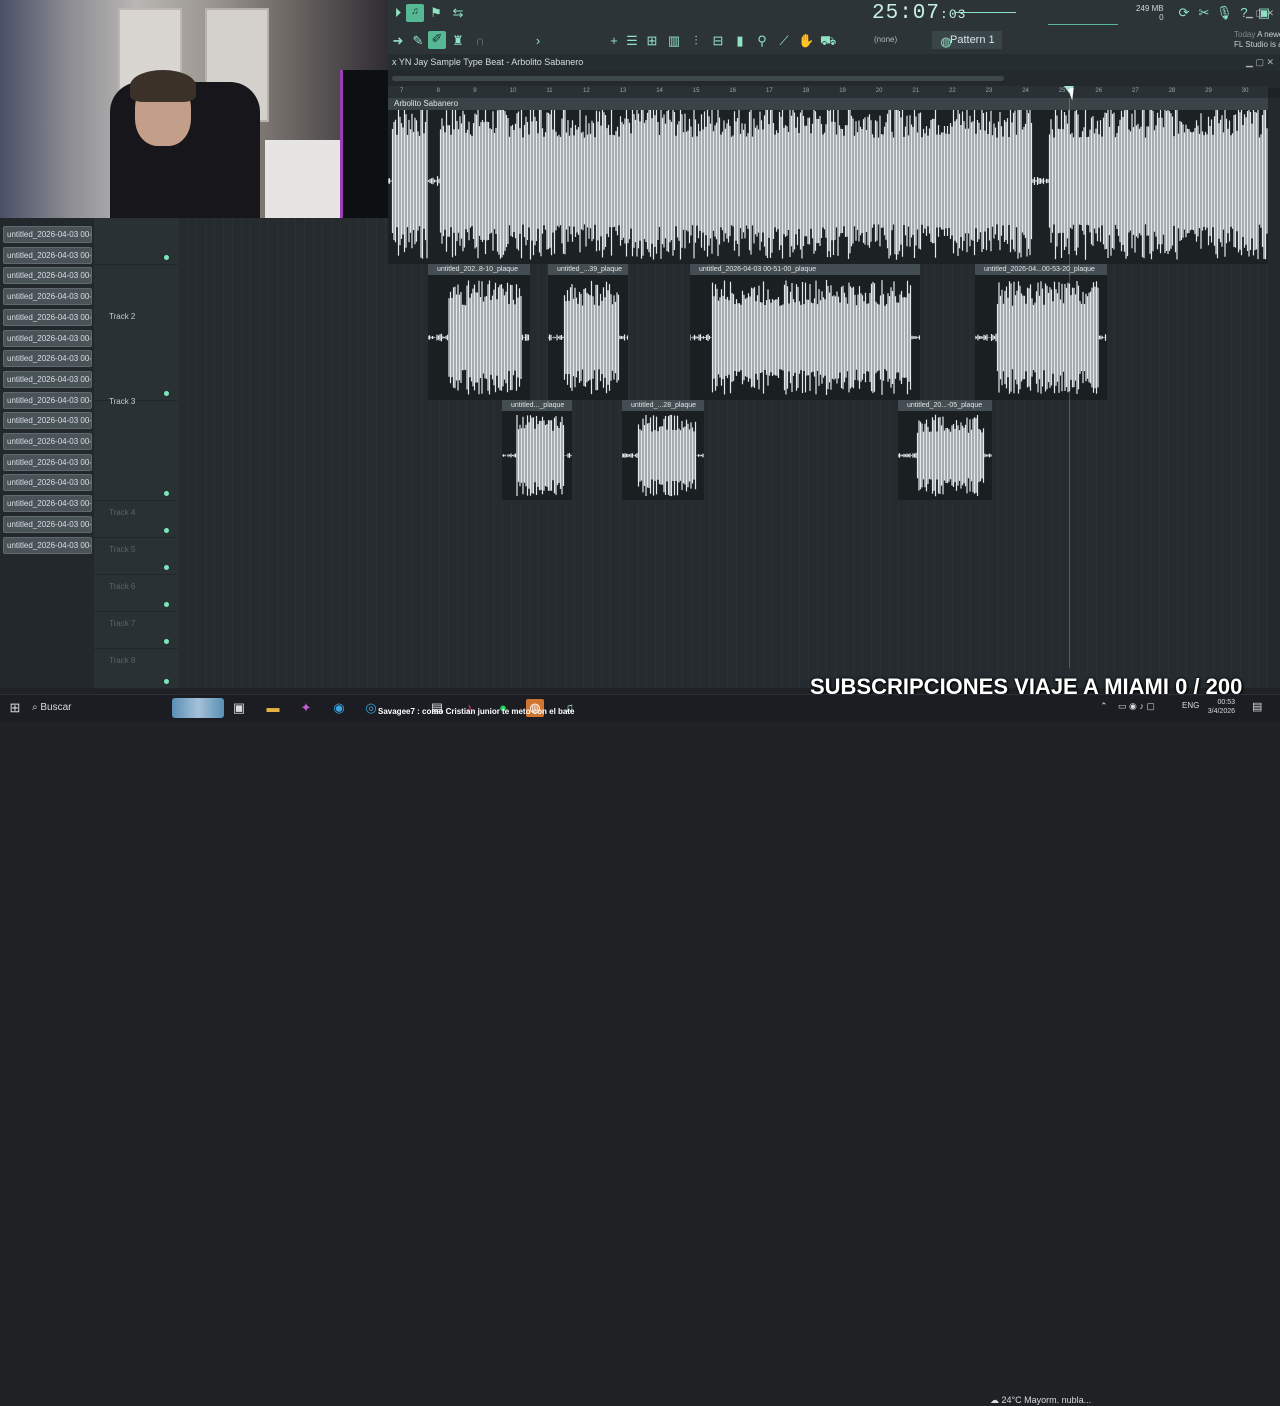 Image resolution: width=1280 pixels, height=1406 pixels. What do you see at coordinates (136, 668) in the screenshot?
I see `track-header: Track 8` at bounding box center [136, 668].